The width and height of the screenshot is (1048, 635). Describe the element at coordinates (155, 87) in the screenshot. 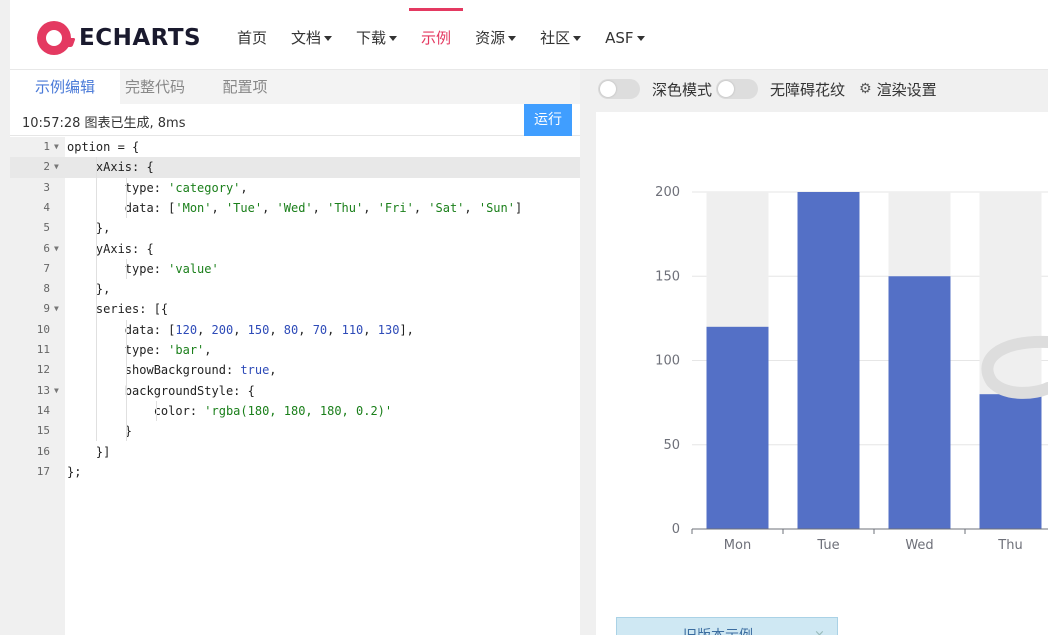

I see `tab-full-code: 完整代码` at that location.